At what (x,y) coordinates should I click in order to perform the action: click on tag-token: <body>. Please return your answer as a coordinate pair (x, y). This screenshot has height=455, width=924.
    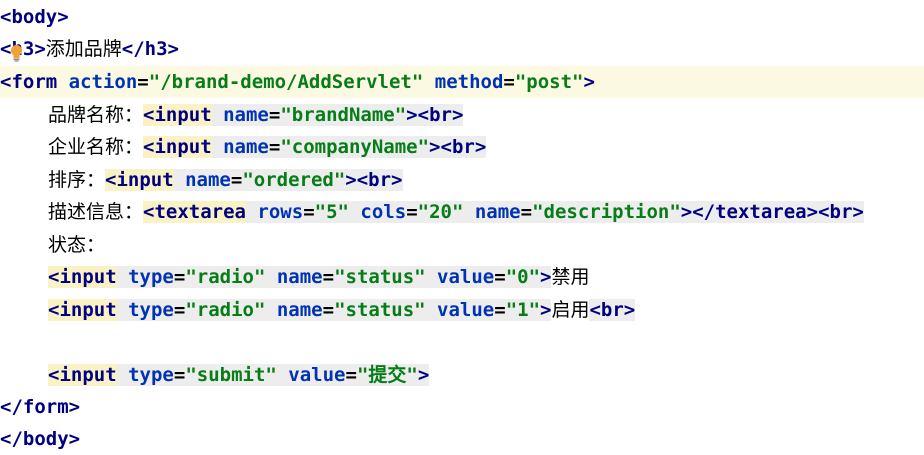
    Looking at the image, I should click on (34, 17).